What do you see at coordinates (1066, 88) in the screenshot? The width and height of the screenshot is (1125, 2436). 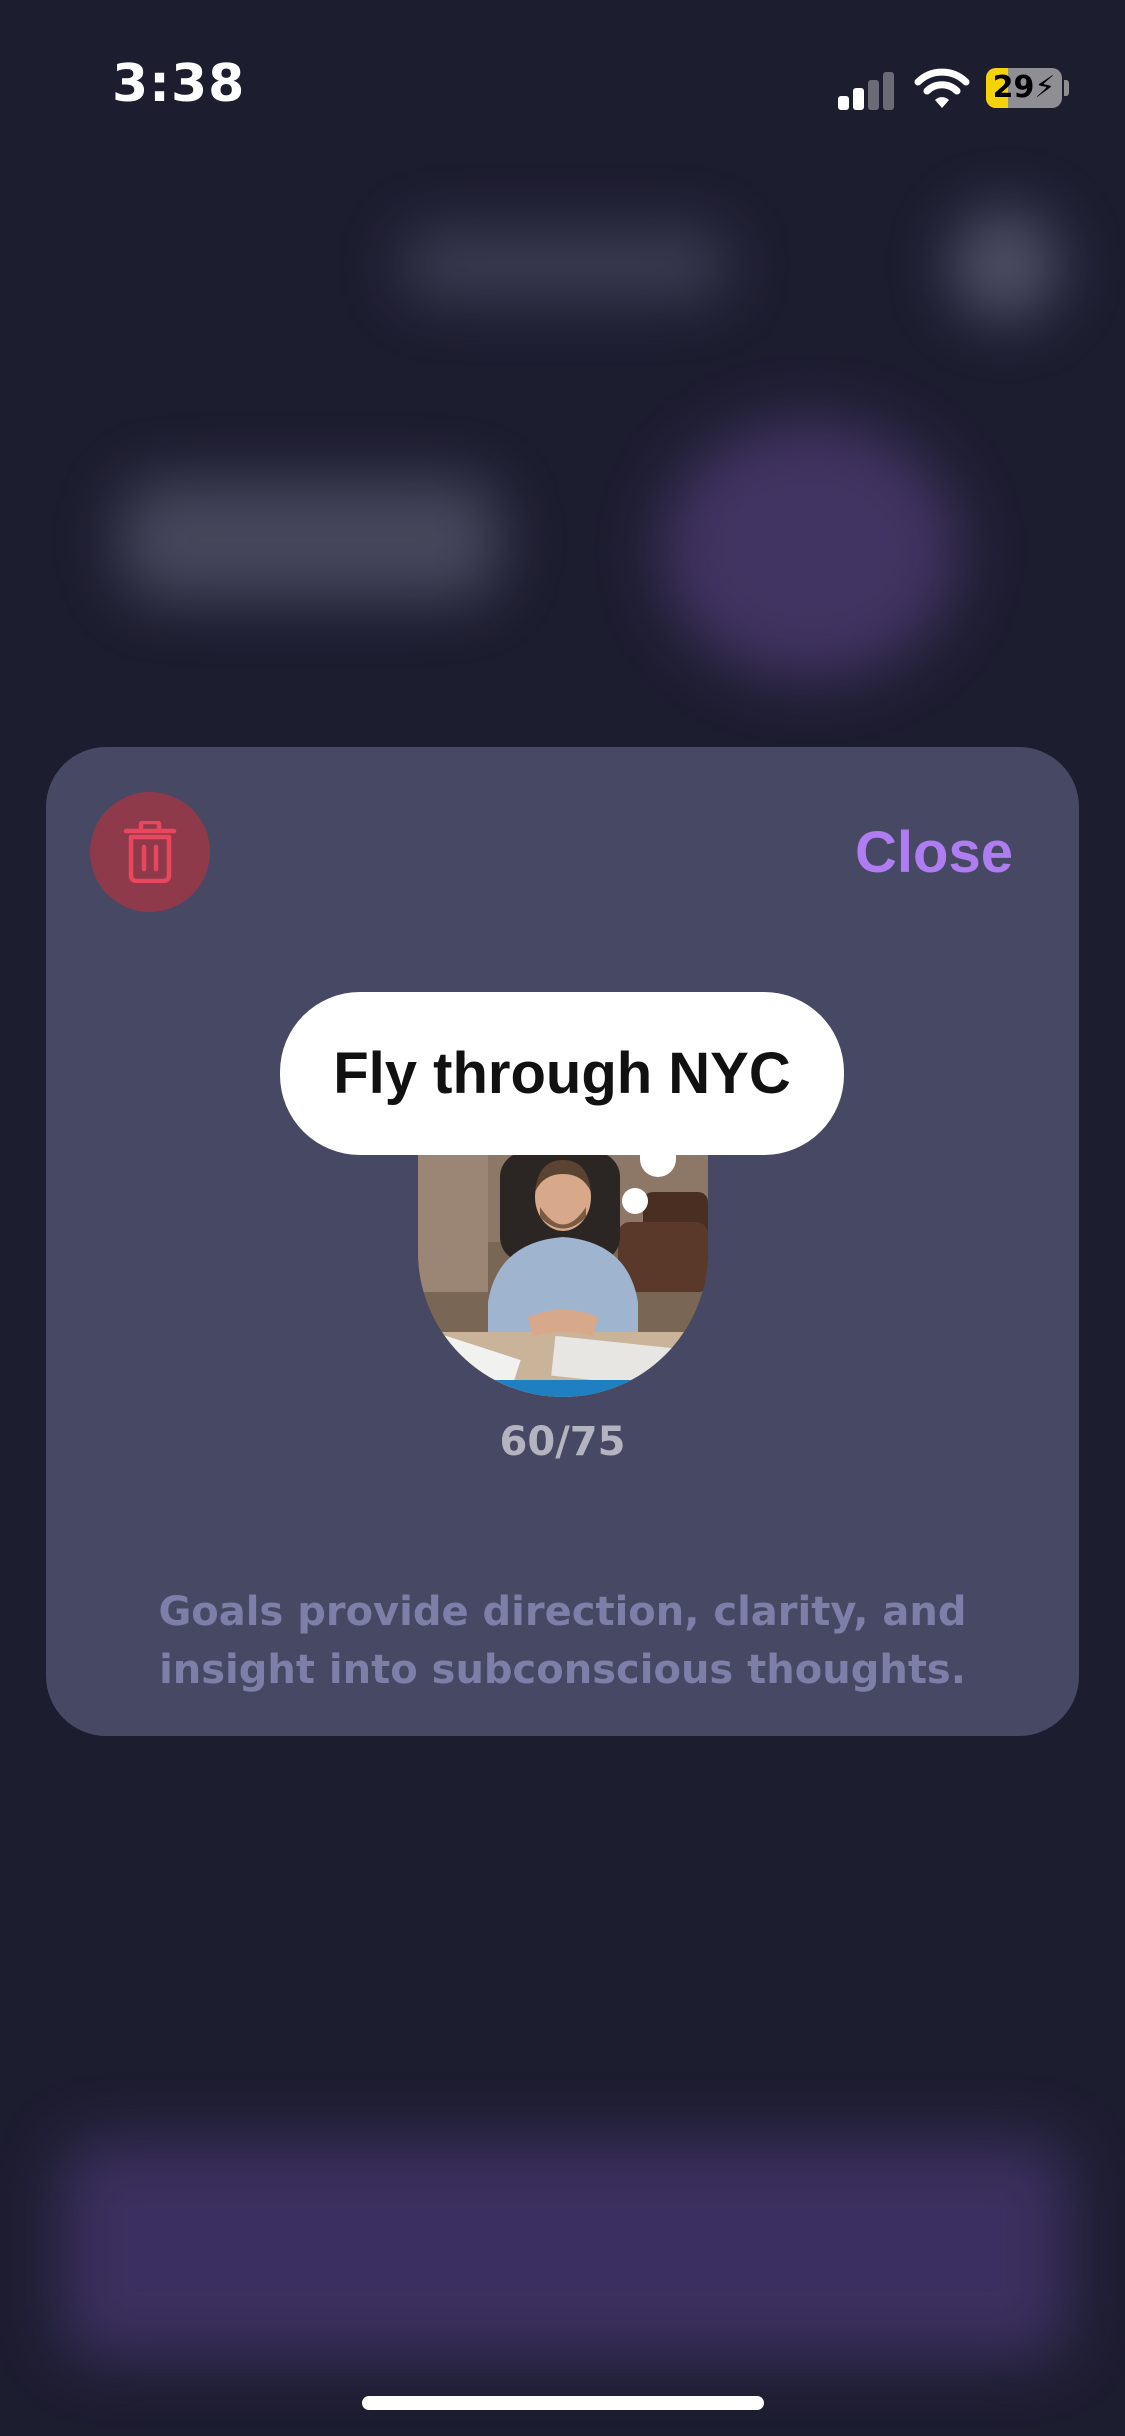 I see `battery-cap` at bounding box center [1066, 88].